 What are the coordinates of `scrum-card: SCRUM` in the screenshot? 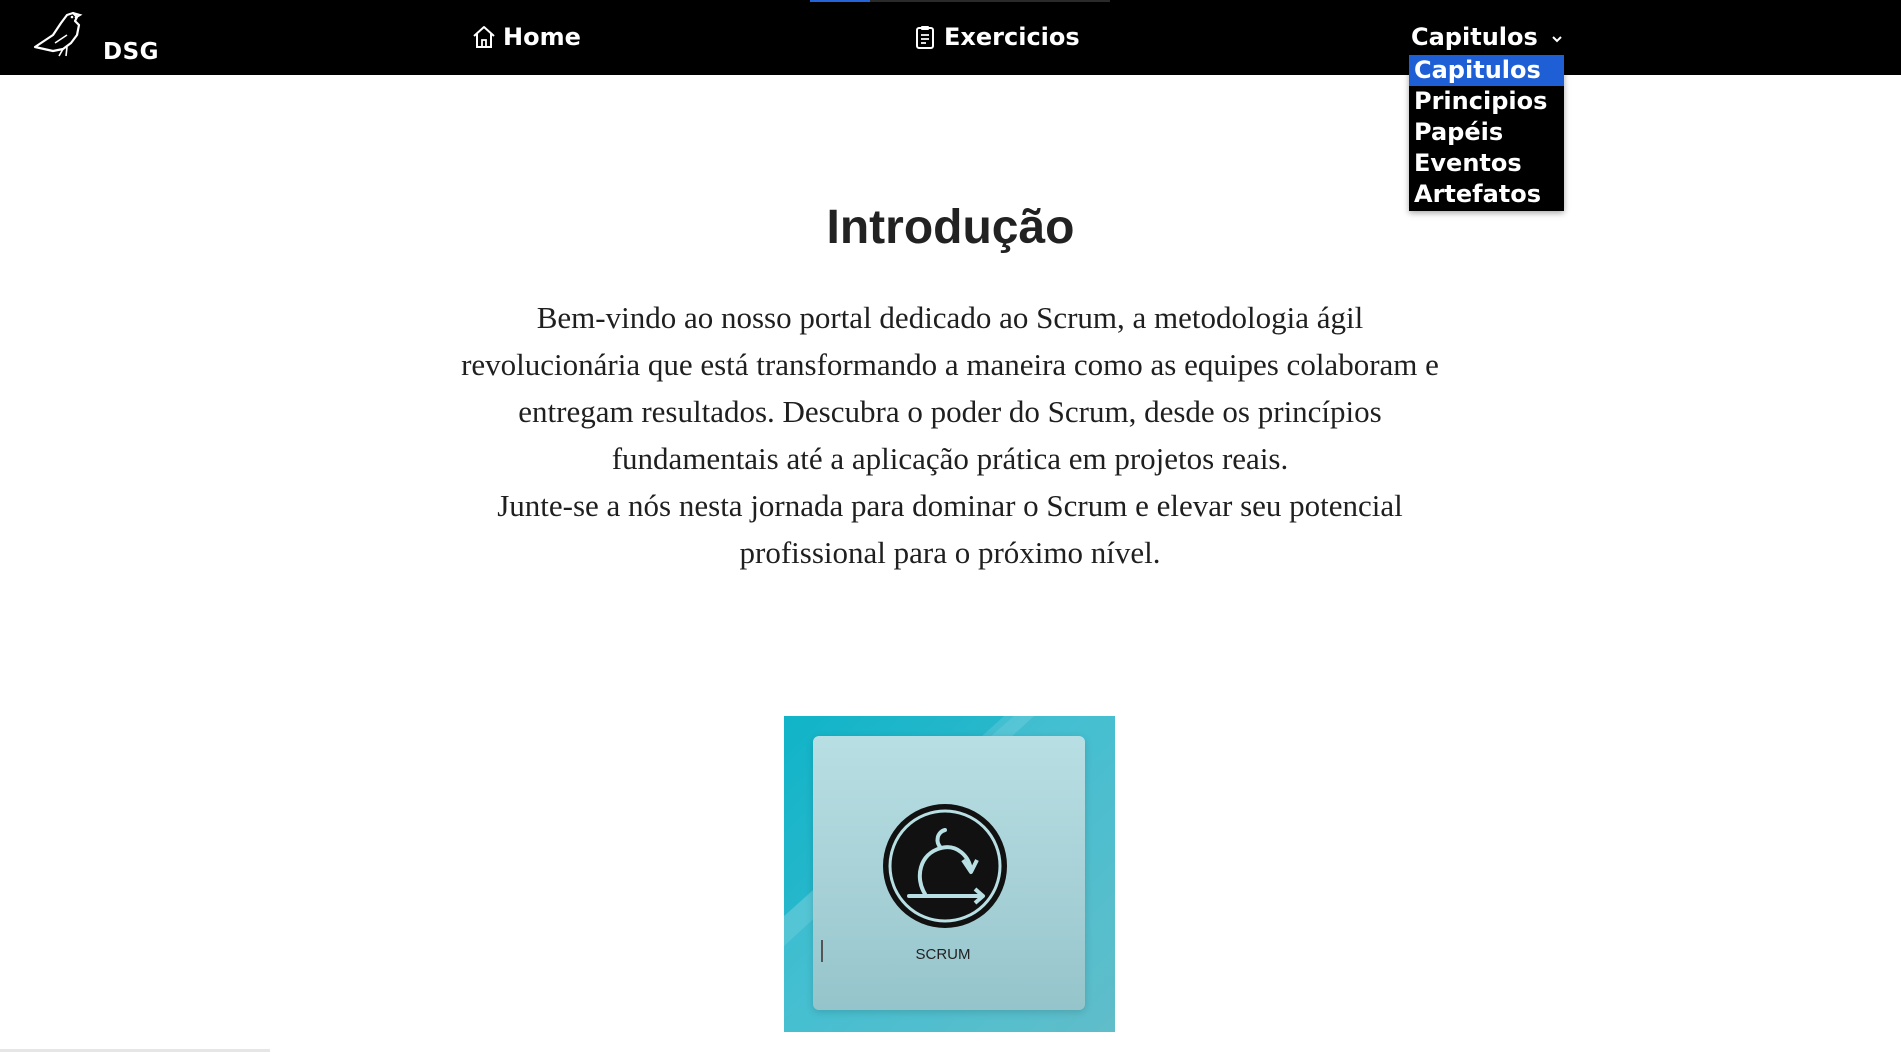 It's located at (949, 873).